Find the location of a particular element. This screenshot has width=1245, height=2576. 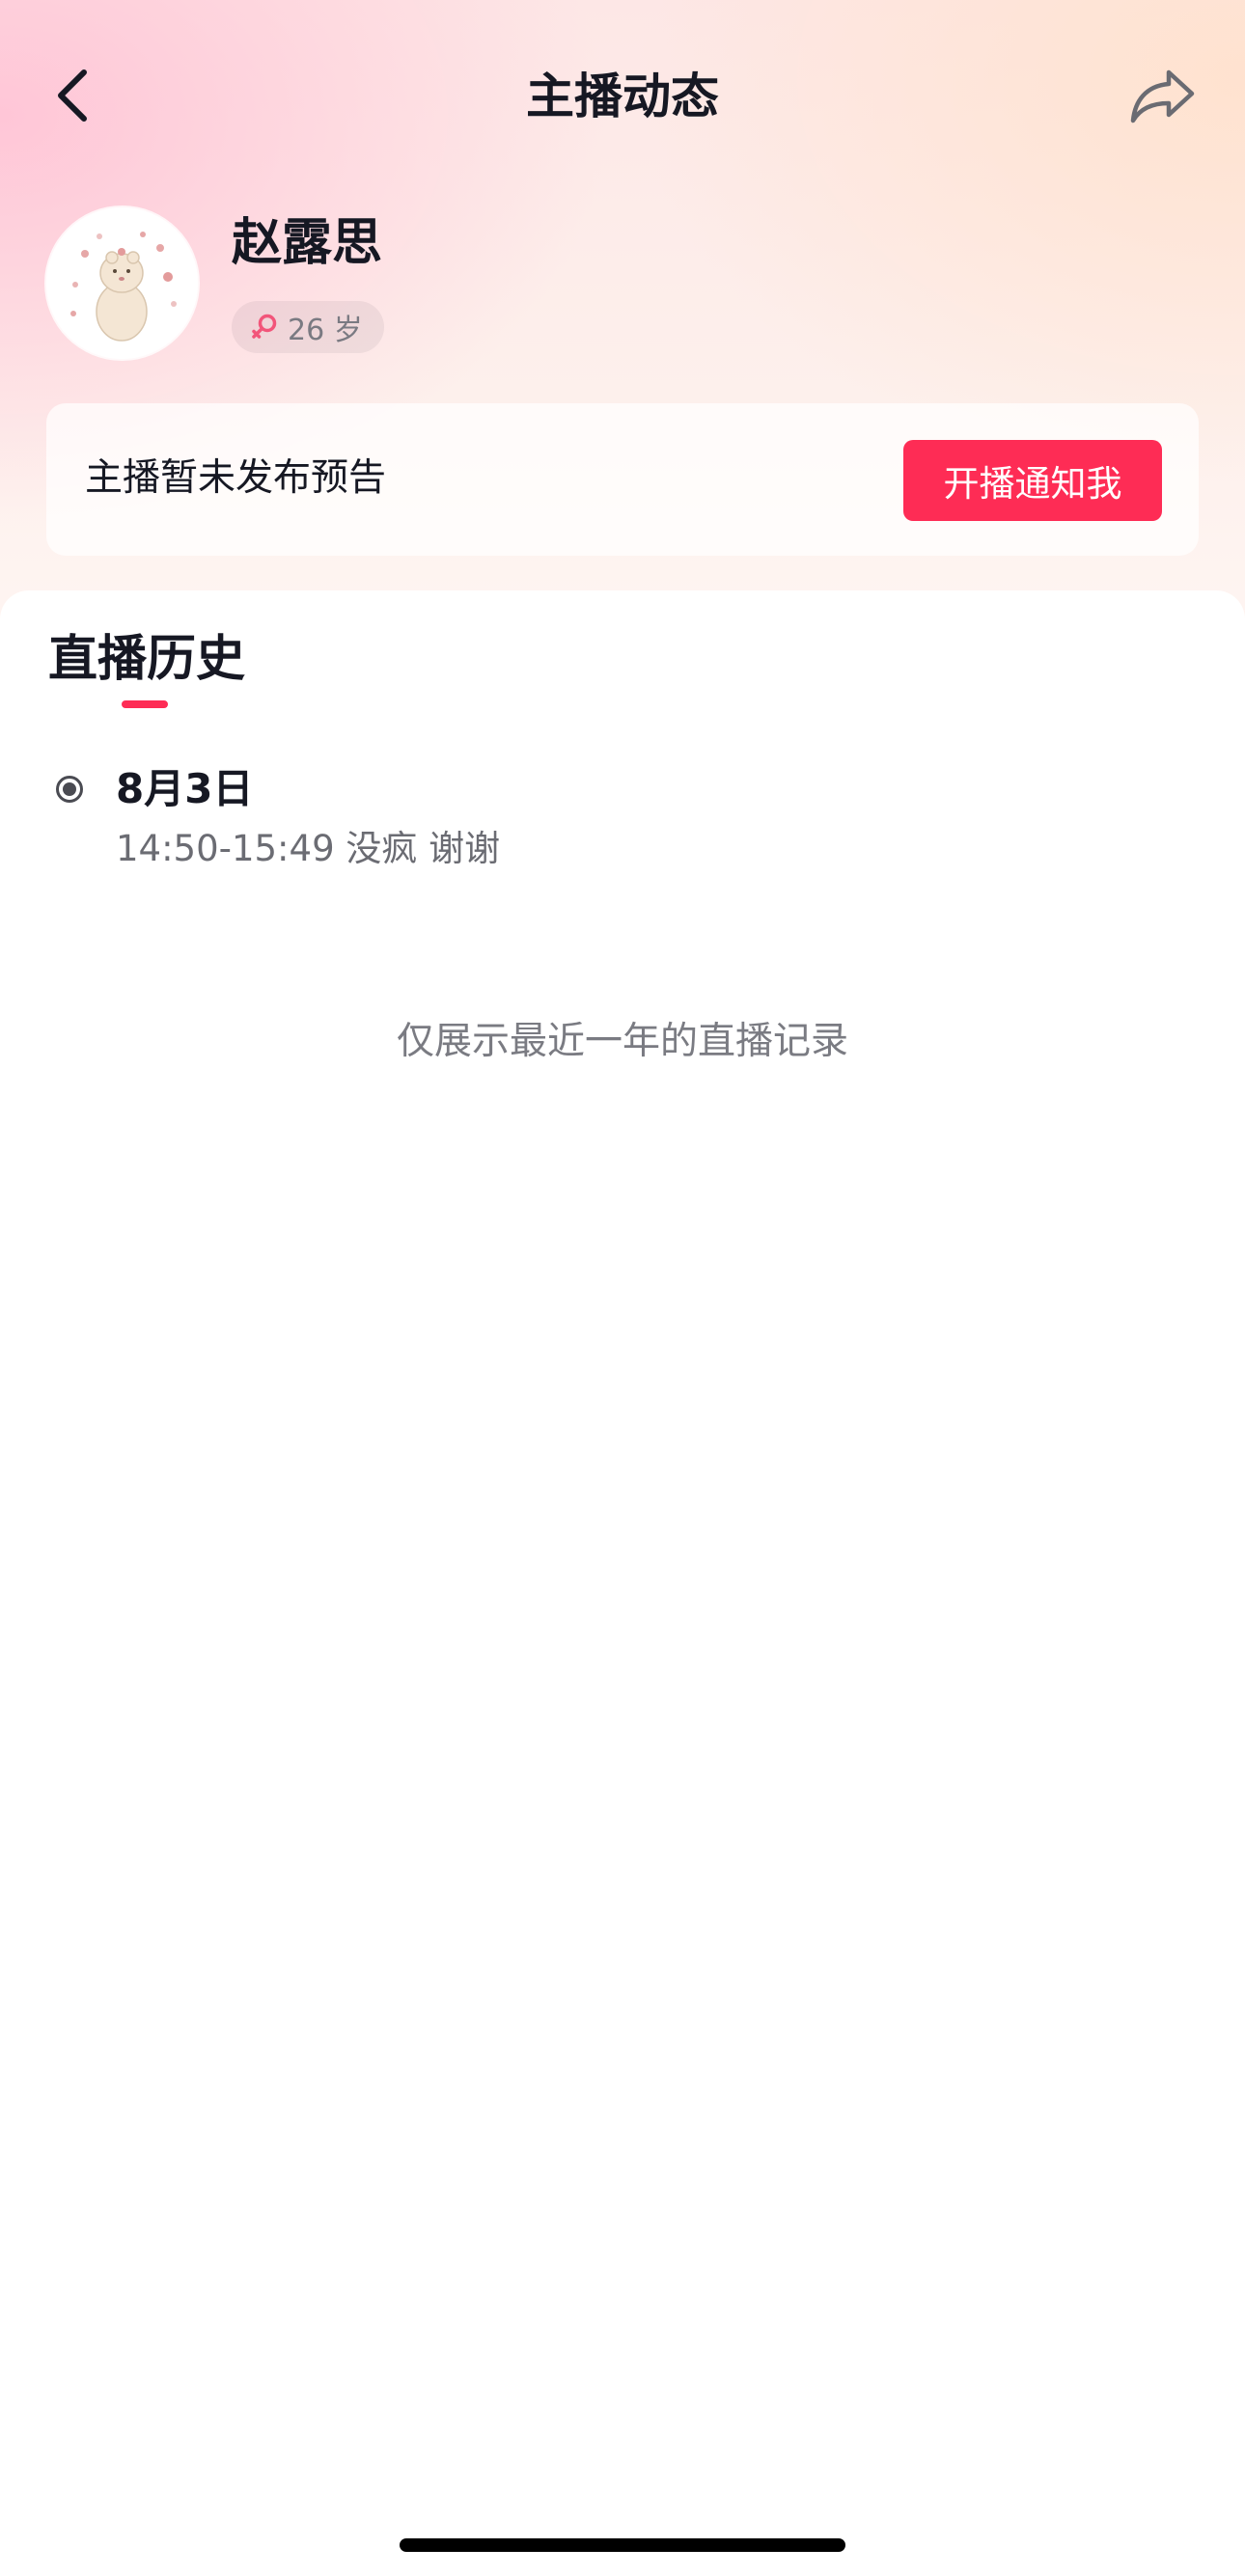

back-button is located at coordinates (72, 96).